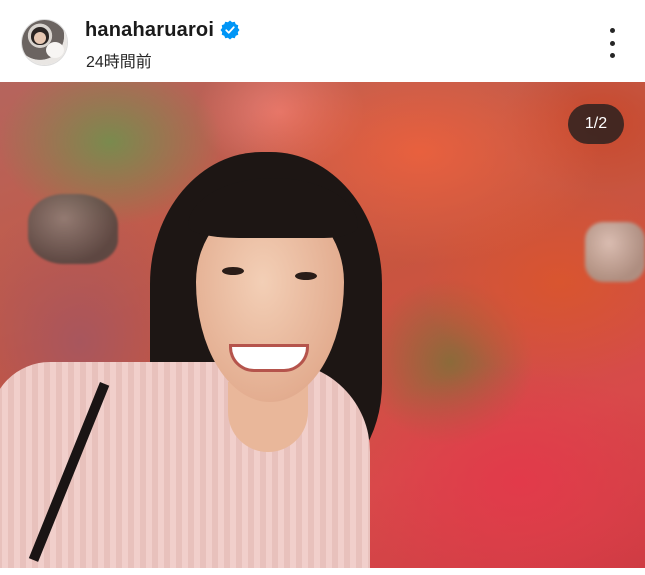  Describe the element at coordinates (73, 229) in the screenshot. I see `background-rock` at that location.